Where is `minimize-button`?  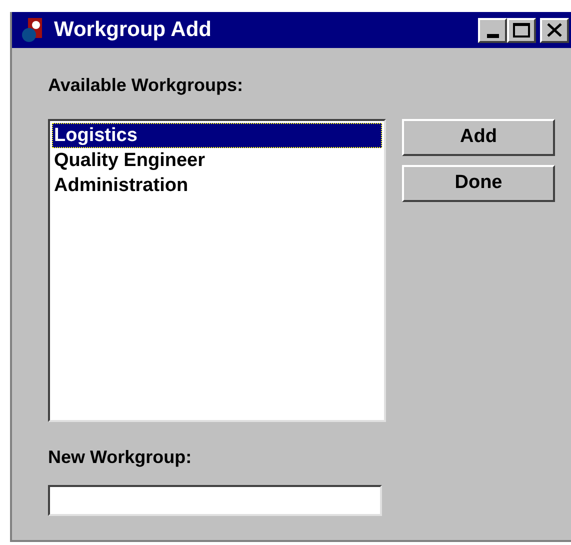 minimize-button is located at coordinates (492, 30).